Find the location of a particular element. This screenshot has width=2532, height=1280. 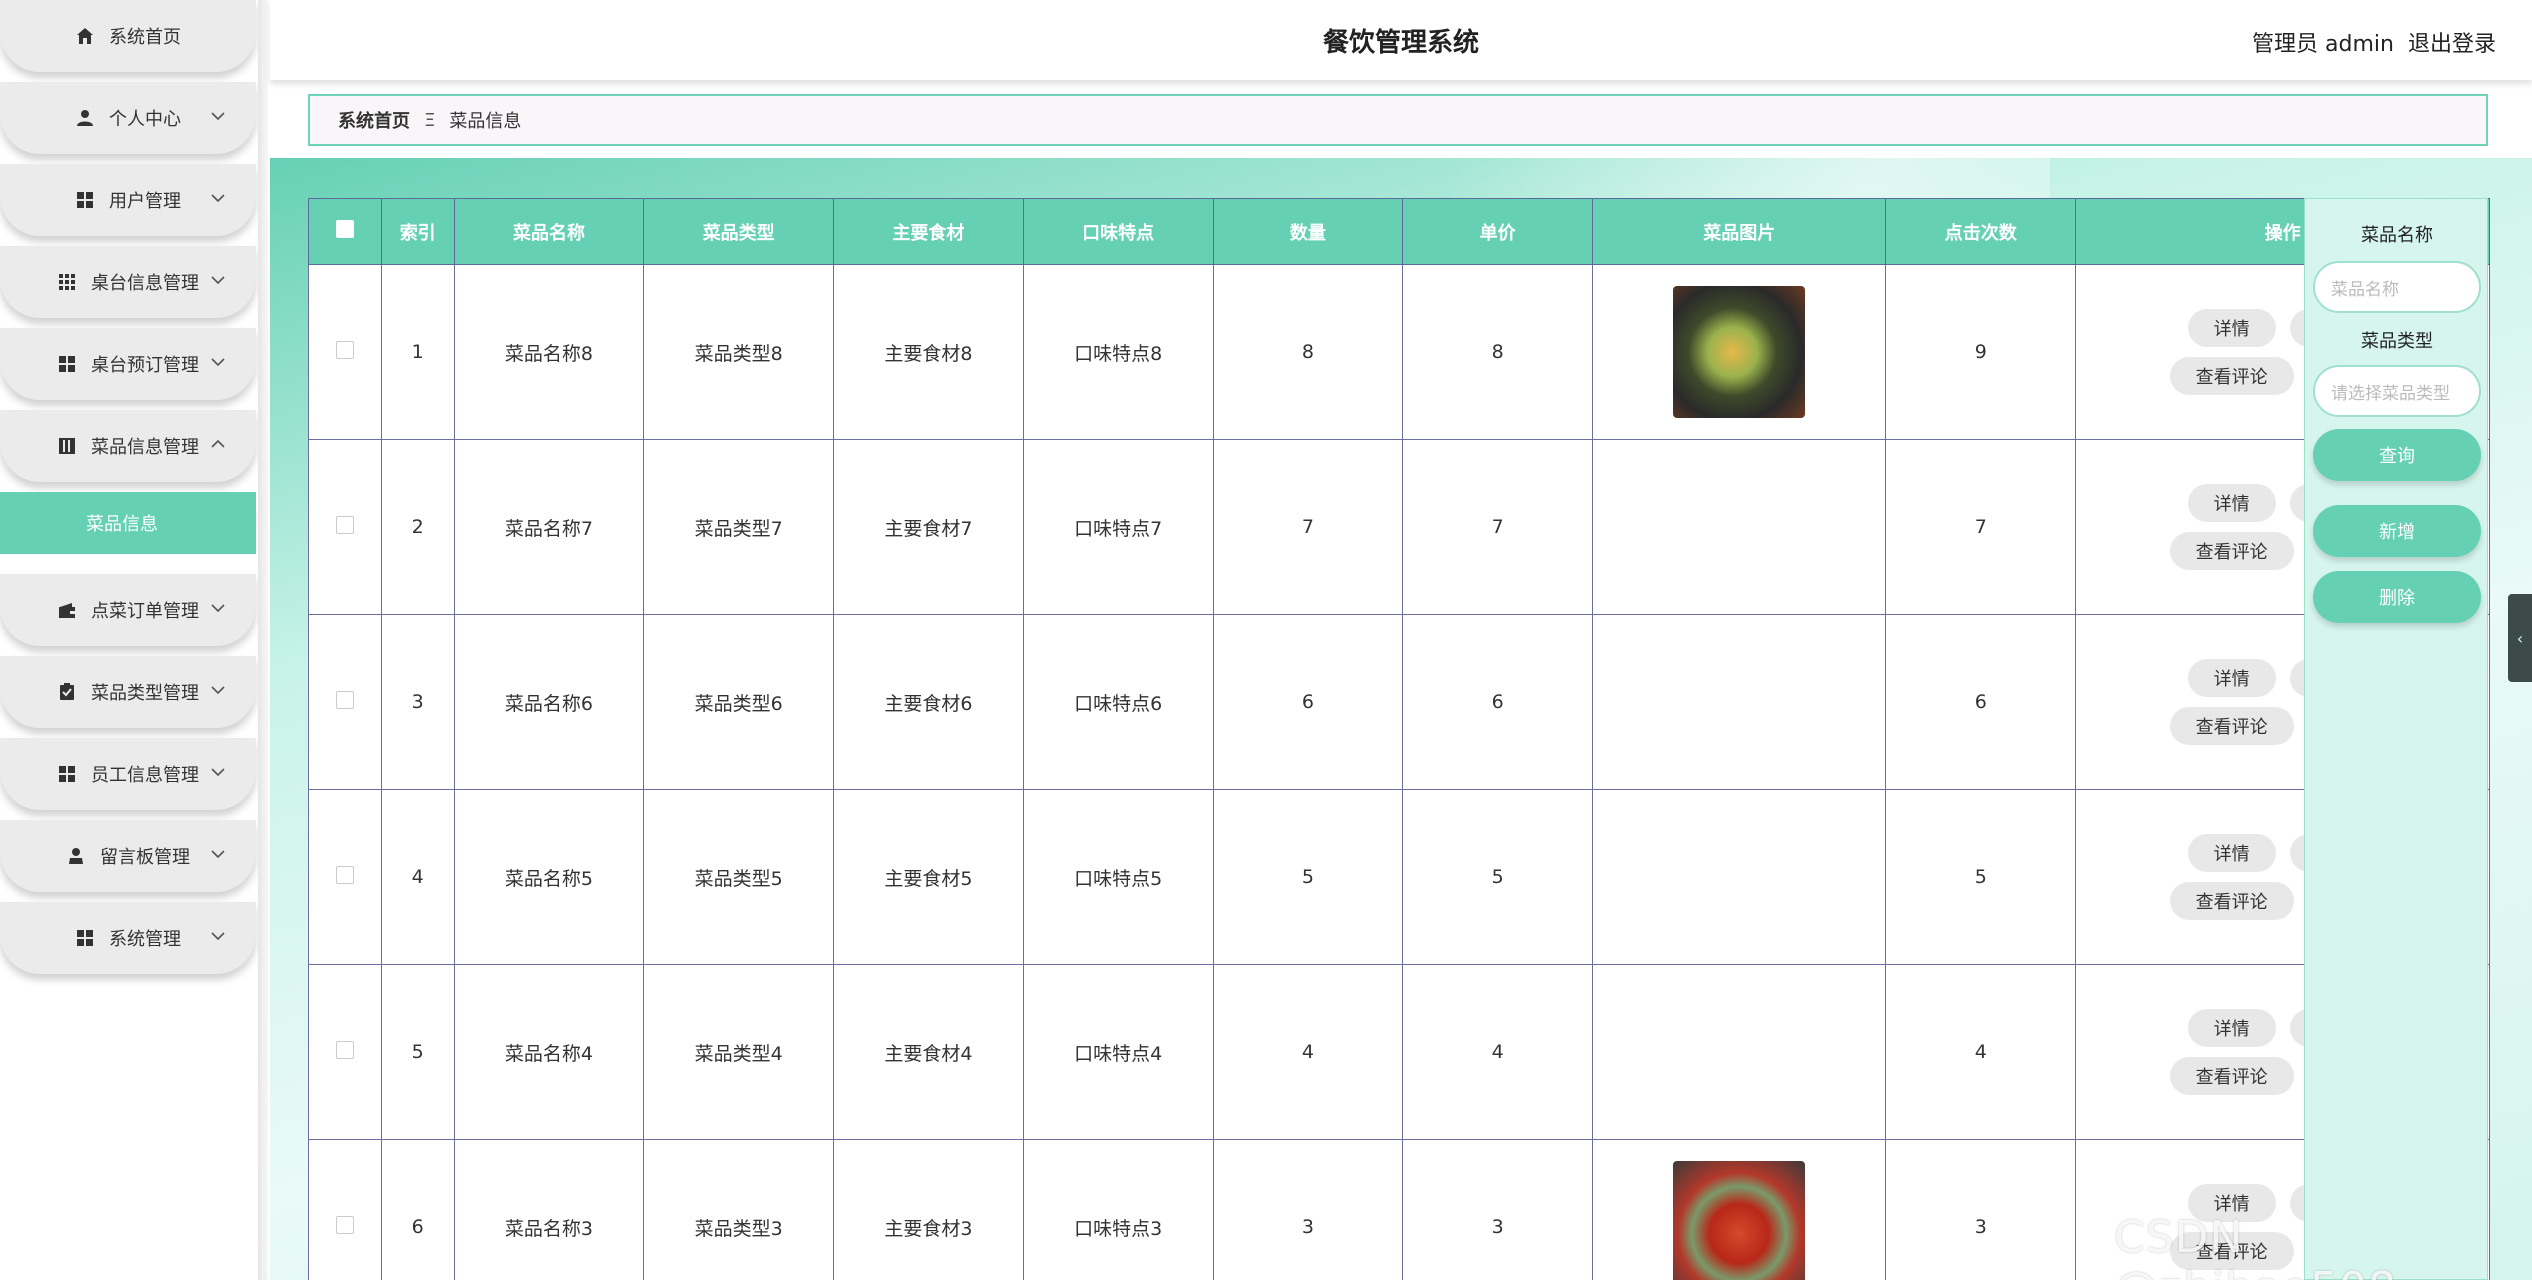

sidebar-item: 菜品类型管理 is located at coordinates (128, 692).